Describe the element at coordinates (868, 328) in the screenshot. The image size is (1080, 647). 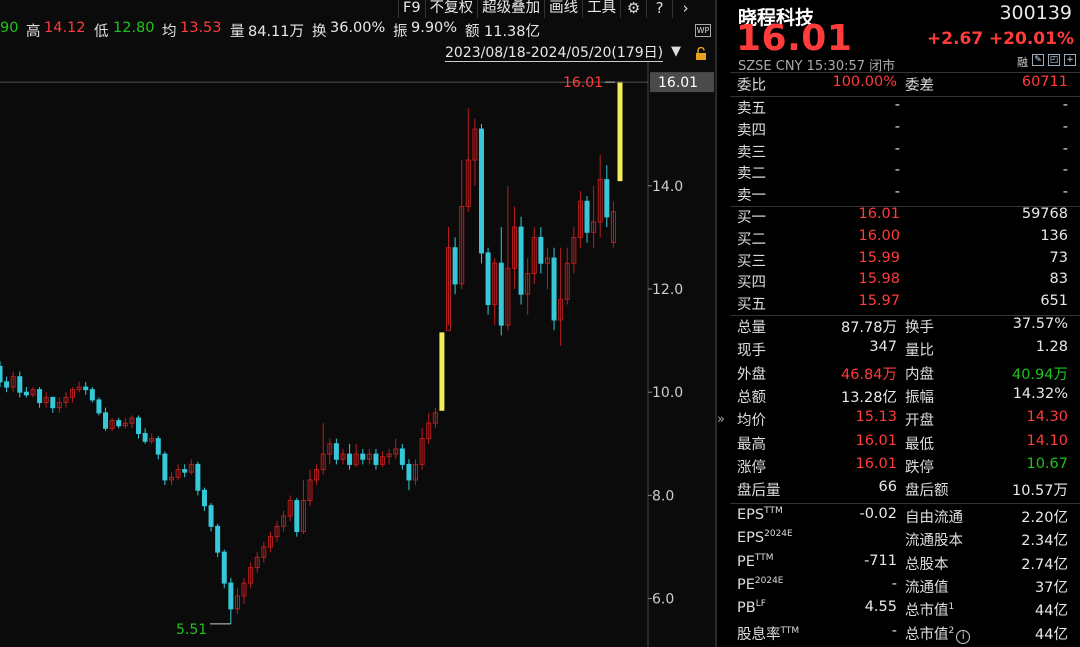
I see `stat-value: 87.78万` at that location.